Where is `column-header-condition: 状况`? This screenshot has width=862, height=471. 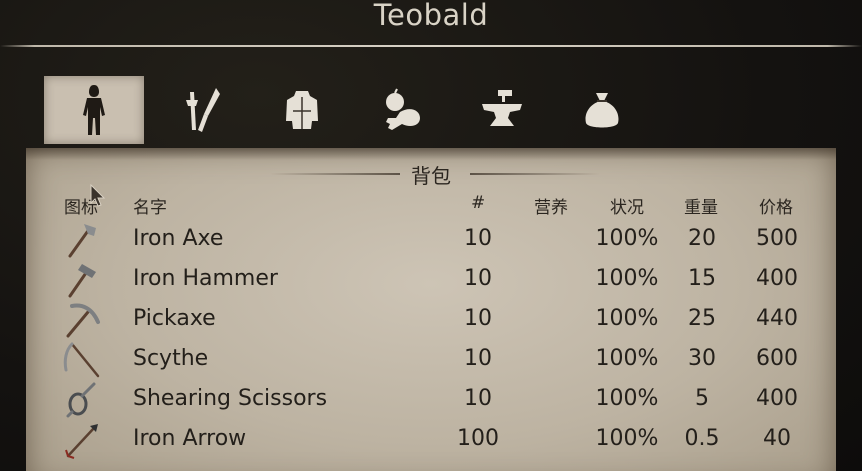
column-header-condition: 状况 is located at coordinates (627, 205).